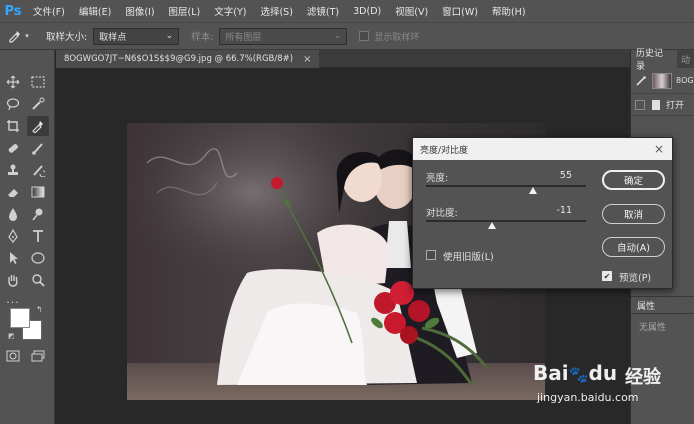 The width and height of the screenshot is (694, 424). Describe the element at coordinates (276, 11) in the screenshot. I see `menu-select: 选择(S)` at that location.